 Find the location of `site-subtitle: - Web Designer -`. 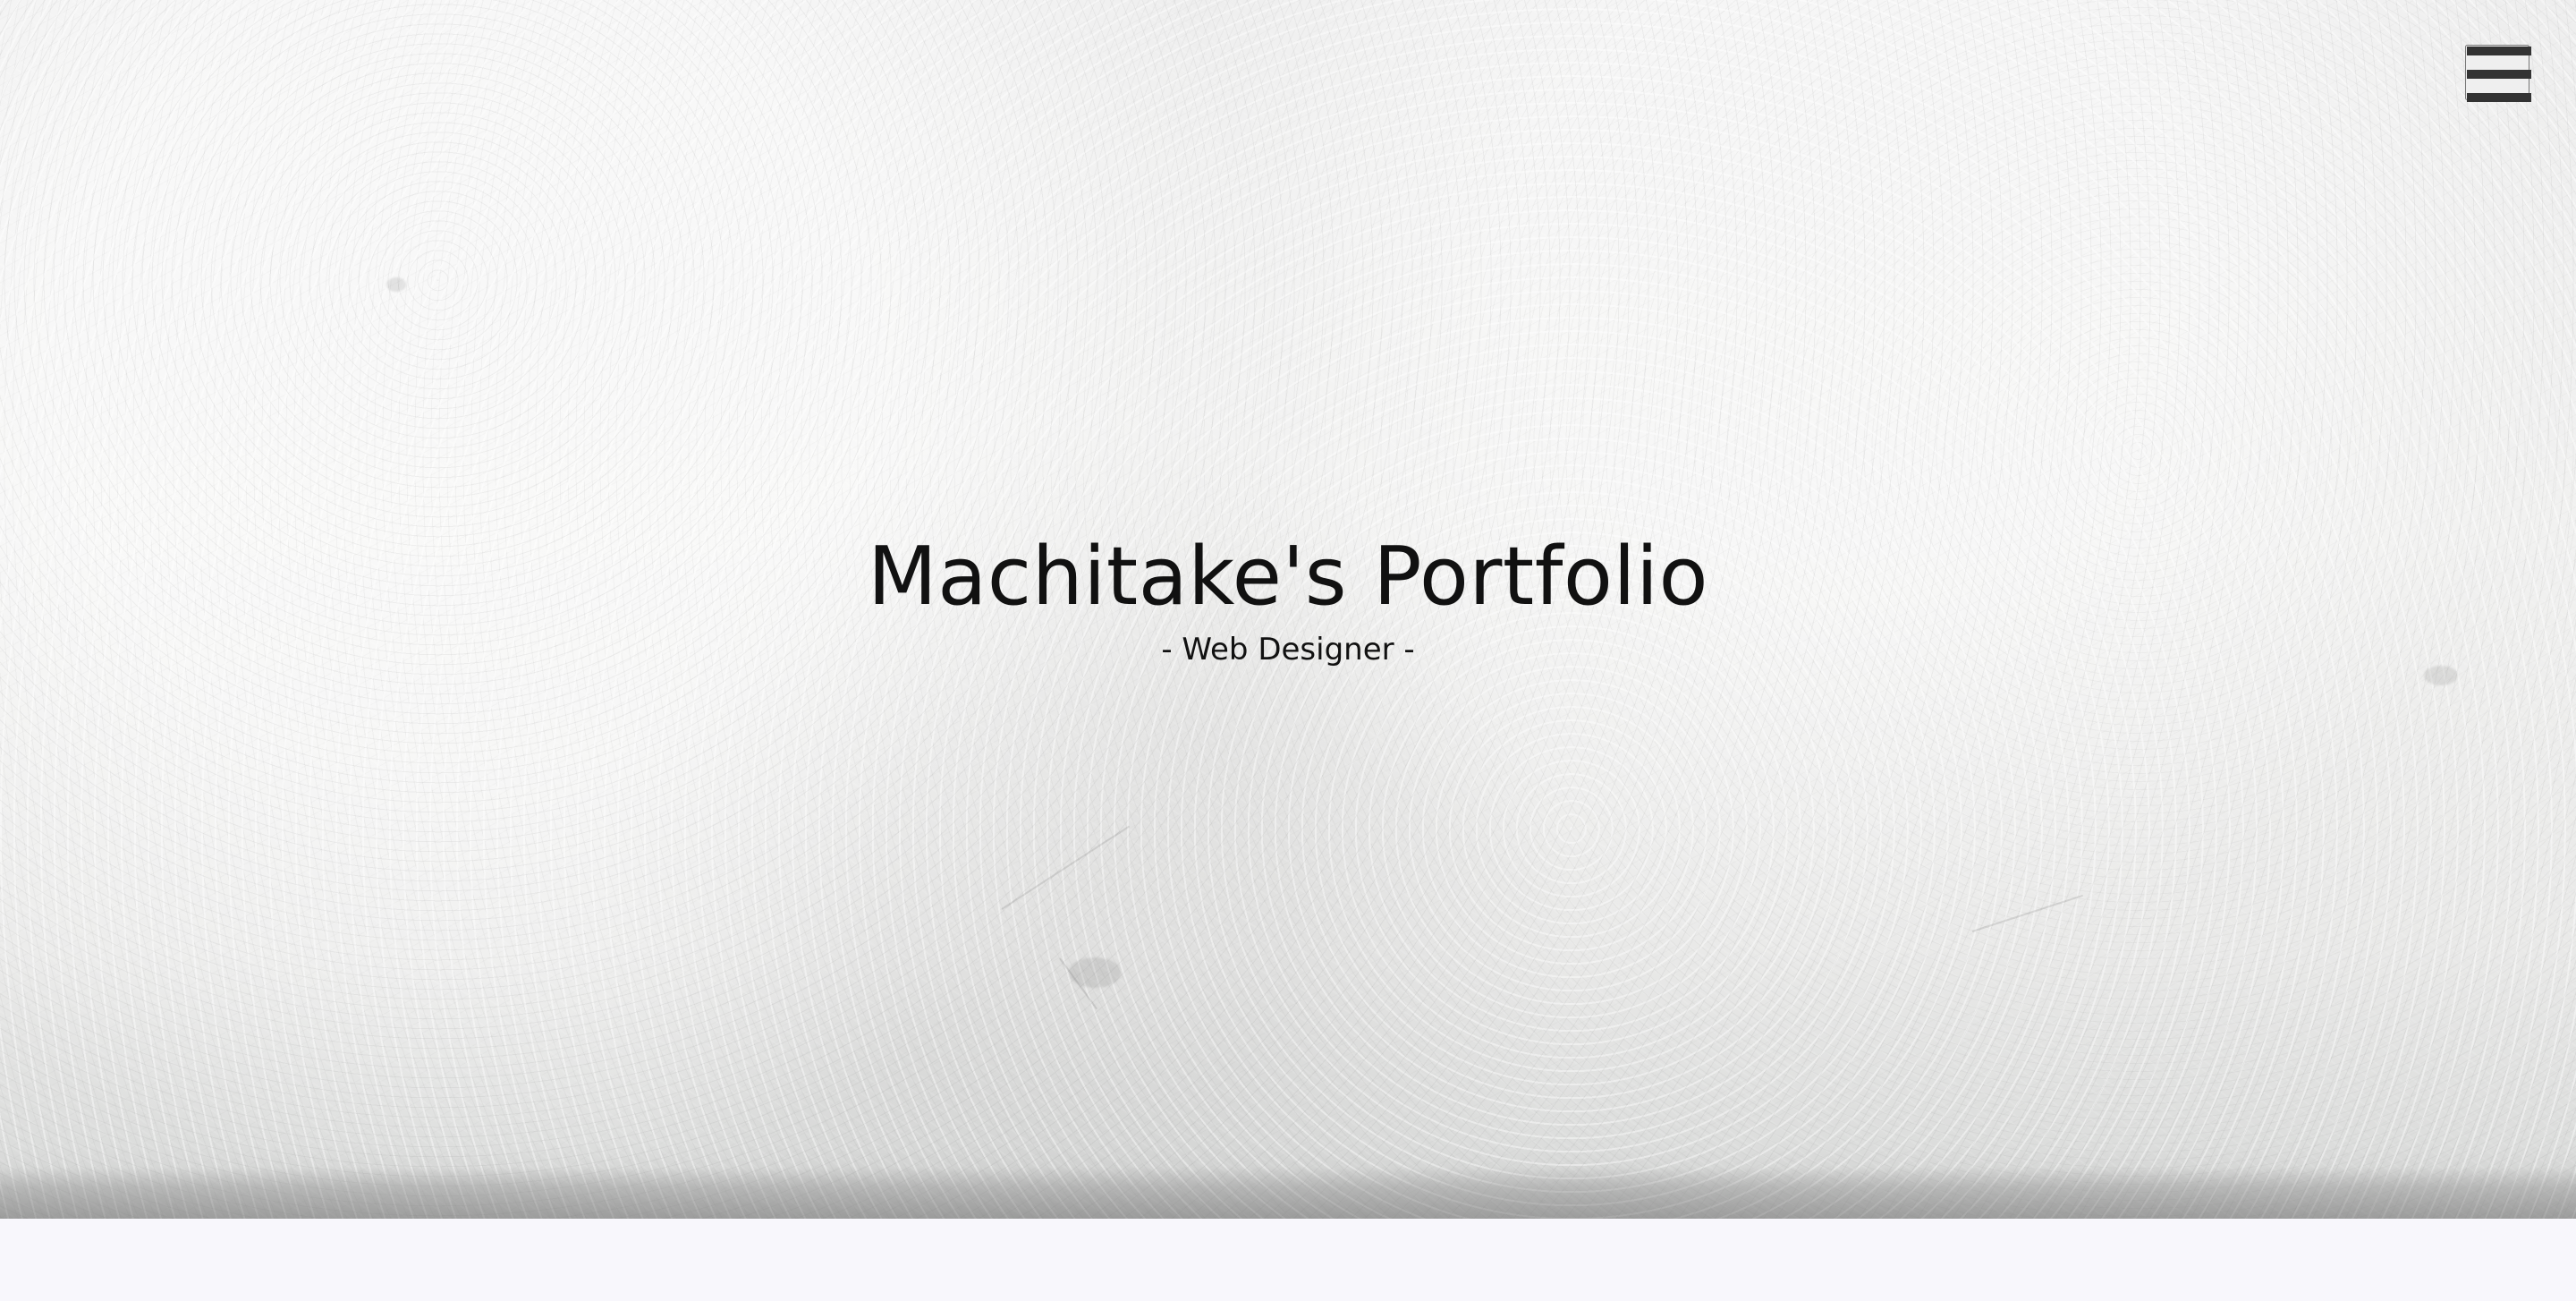

site-subtitle: - Web Designer - is located at coordinates (1288, 650).